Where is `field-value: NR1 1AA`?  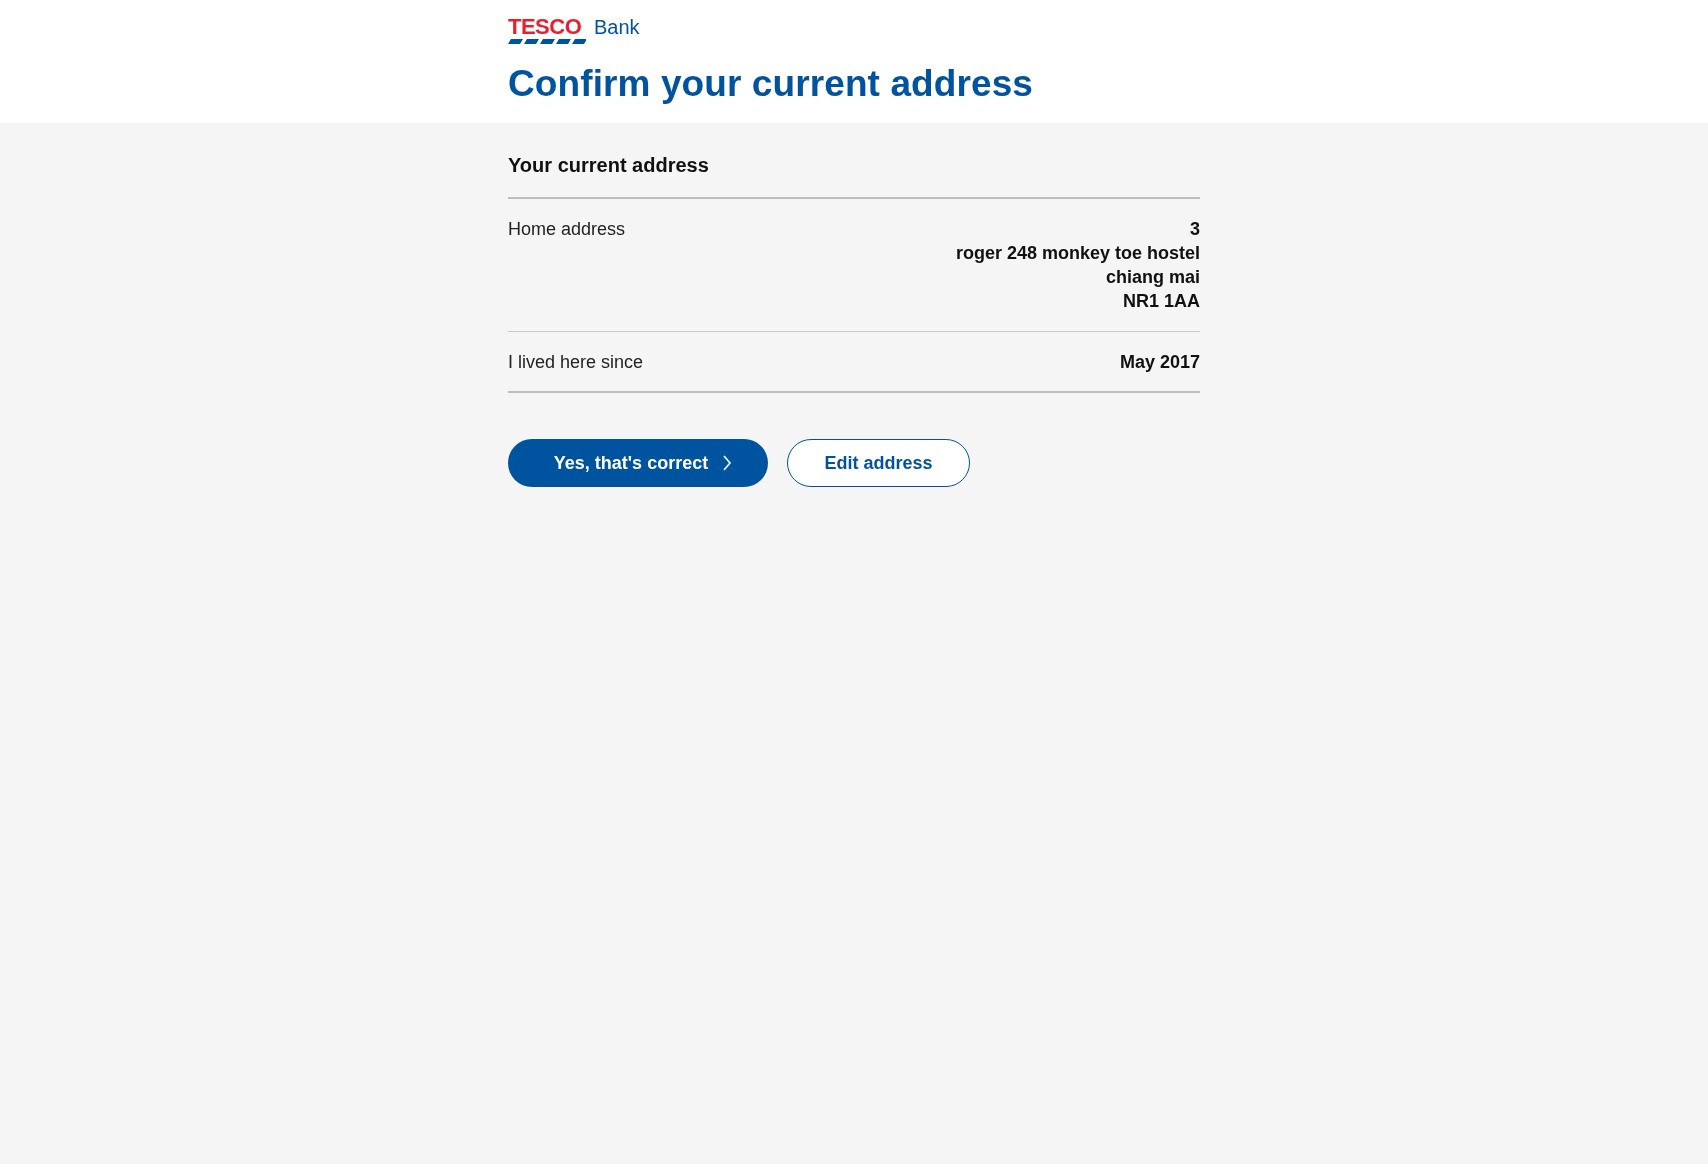
field-value: NR1 1AA is located at coordinates (1161, 301).